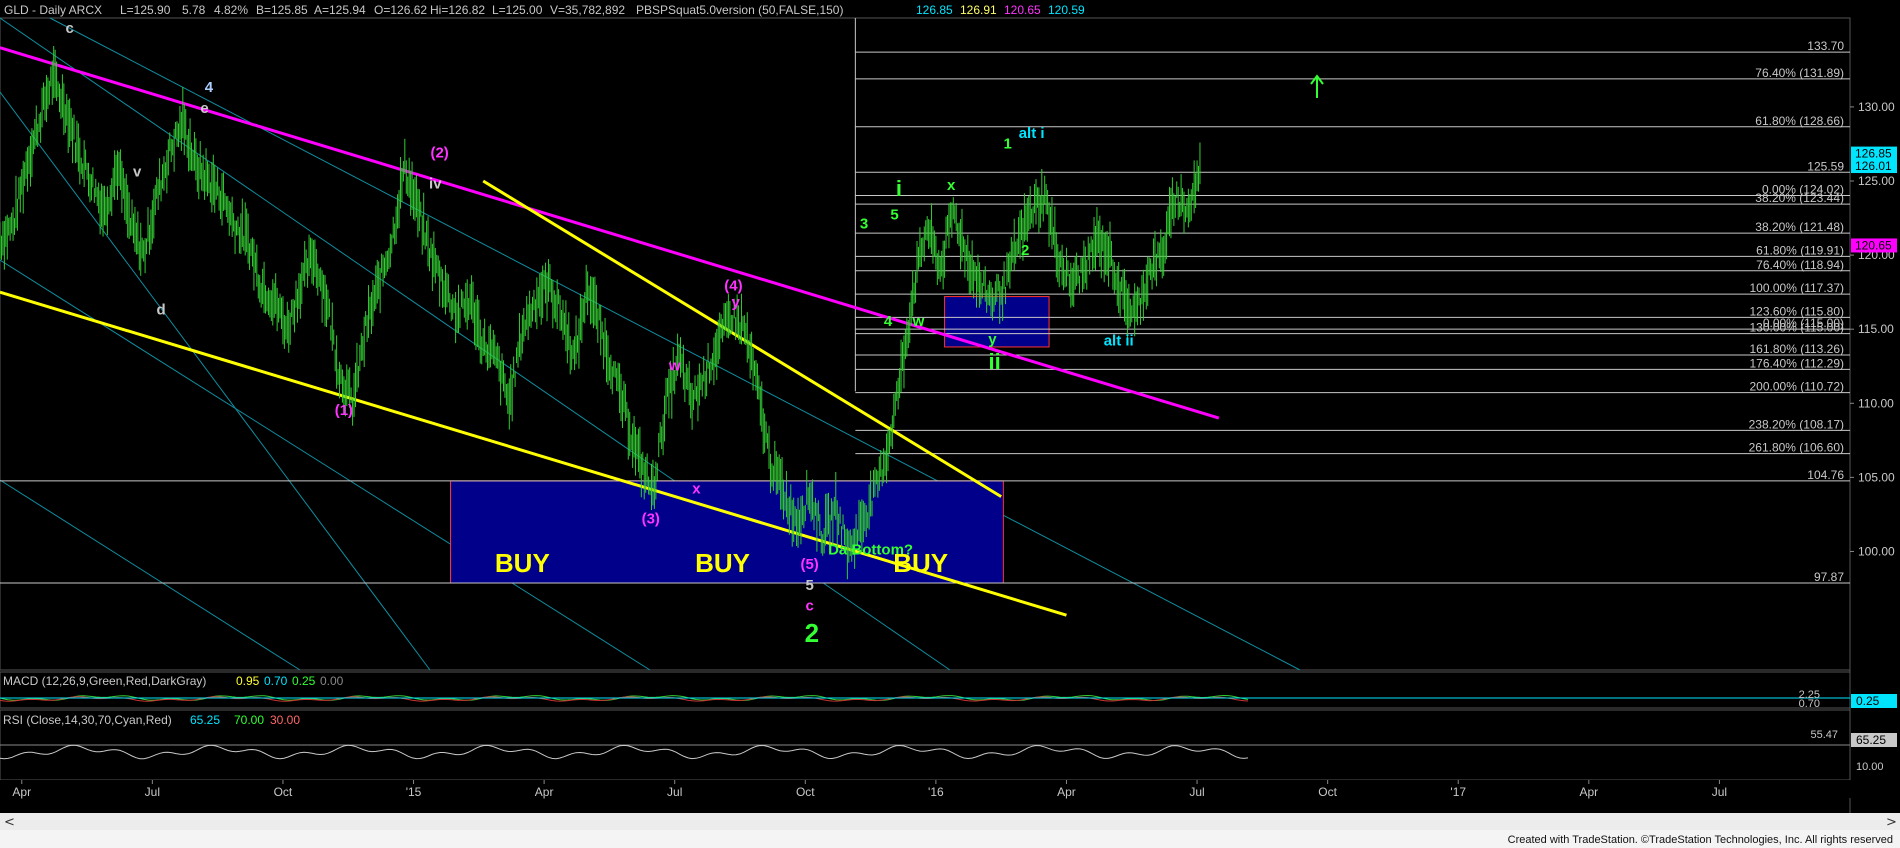 The image size is (1900, 848). What do you see at coordinates (587, 10) in the screenshot?
I see `header-volume: V=35,782,892` at bounding box center [587, 10].